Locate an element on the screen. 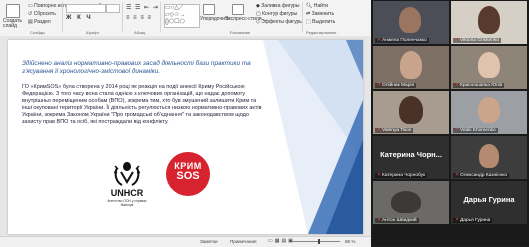 Image resolution: width=529 pixels, height=247 pixels. participant-tile: ✕Vitalii Khomenko is located at coordinates (489, 112).